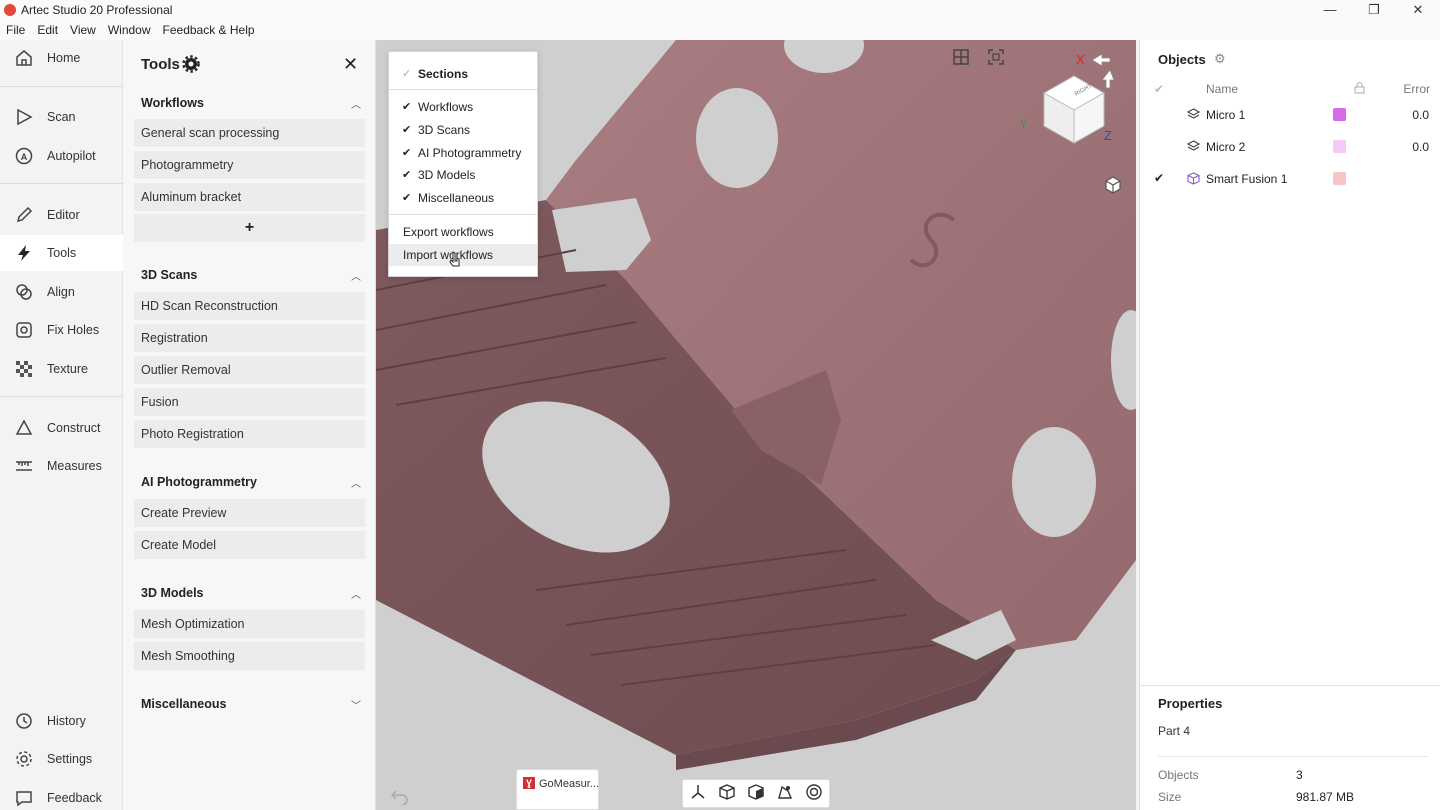 This screenshot has width=1440, height=810. Describe the element at coordinates (24, 369) in the screenshot. I see `texture-icon` at that location.